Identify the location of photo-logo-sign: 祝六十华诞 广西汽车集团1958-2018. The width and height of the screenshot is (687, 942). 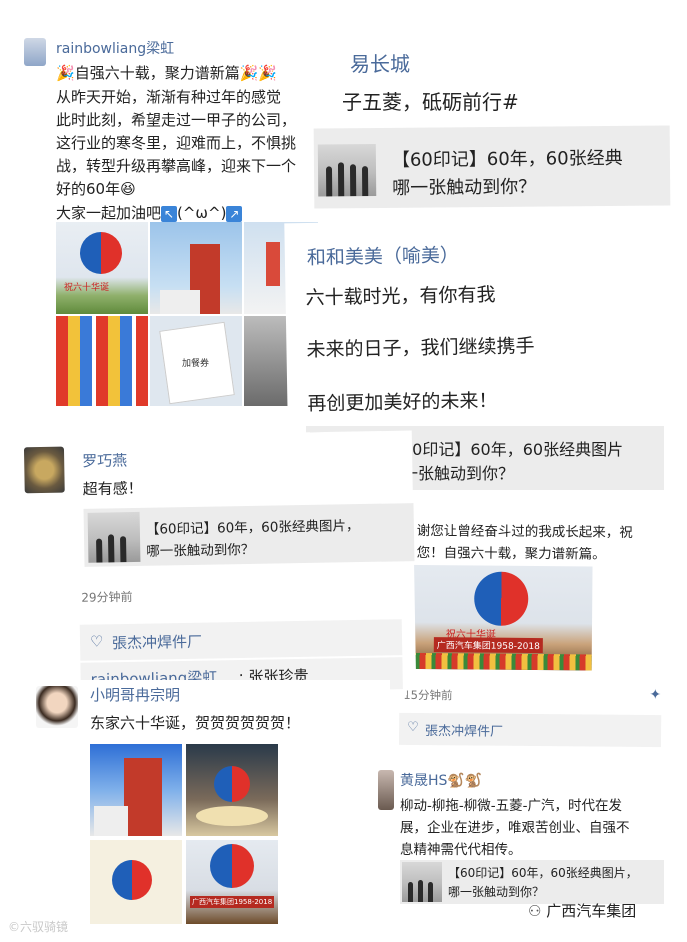
(498, 617).